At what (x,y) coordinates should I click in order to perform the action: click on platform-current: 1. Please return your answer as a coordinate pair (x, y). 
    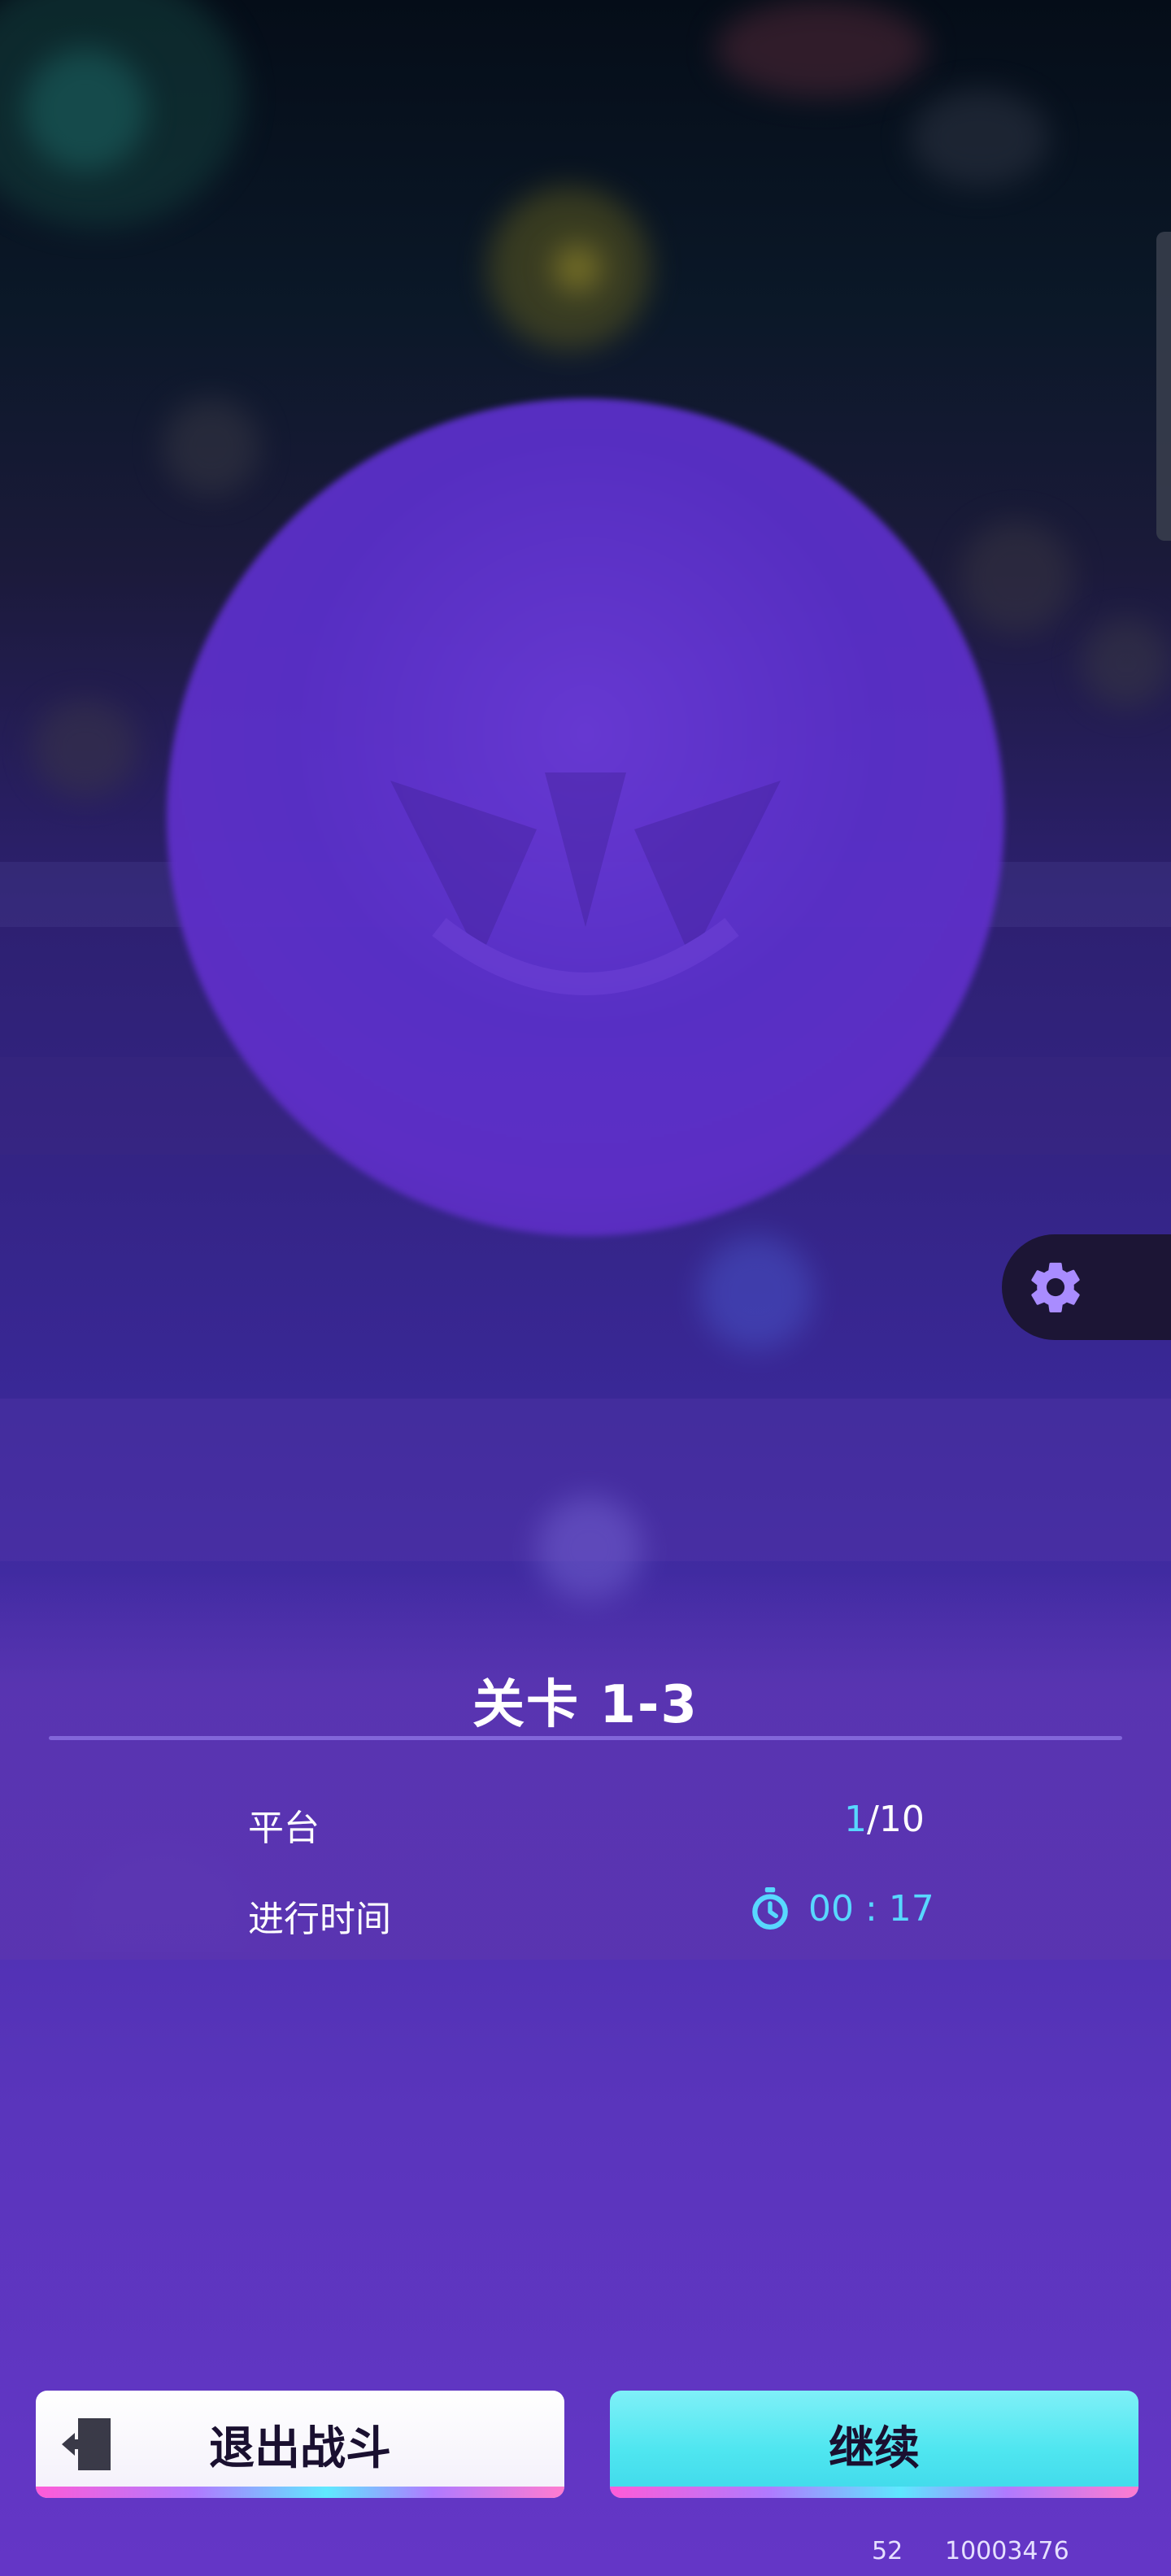
    Looking at the image, I should click on (855, 1820).